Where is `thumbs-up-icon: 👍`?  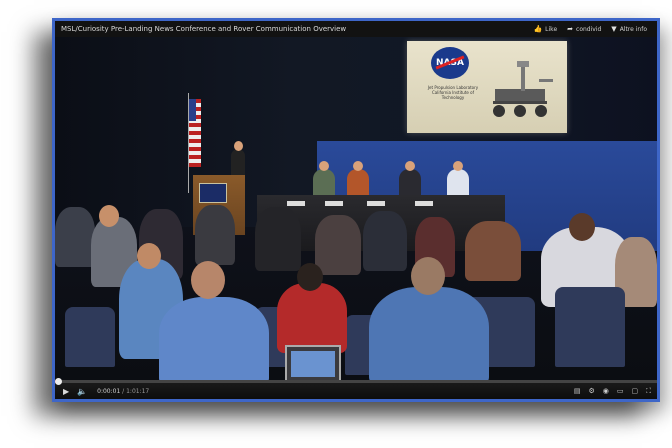 thumbs-up-icon: 👍 is located at coordinates (538, 29).